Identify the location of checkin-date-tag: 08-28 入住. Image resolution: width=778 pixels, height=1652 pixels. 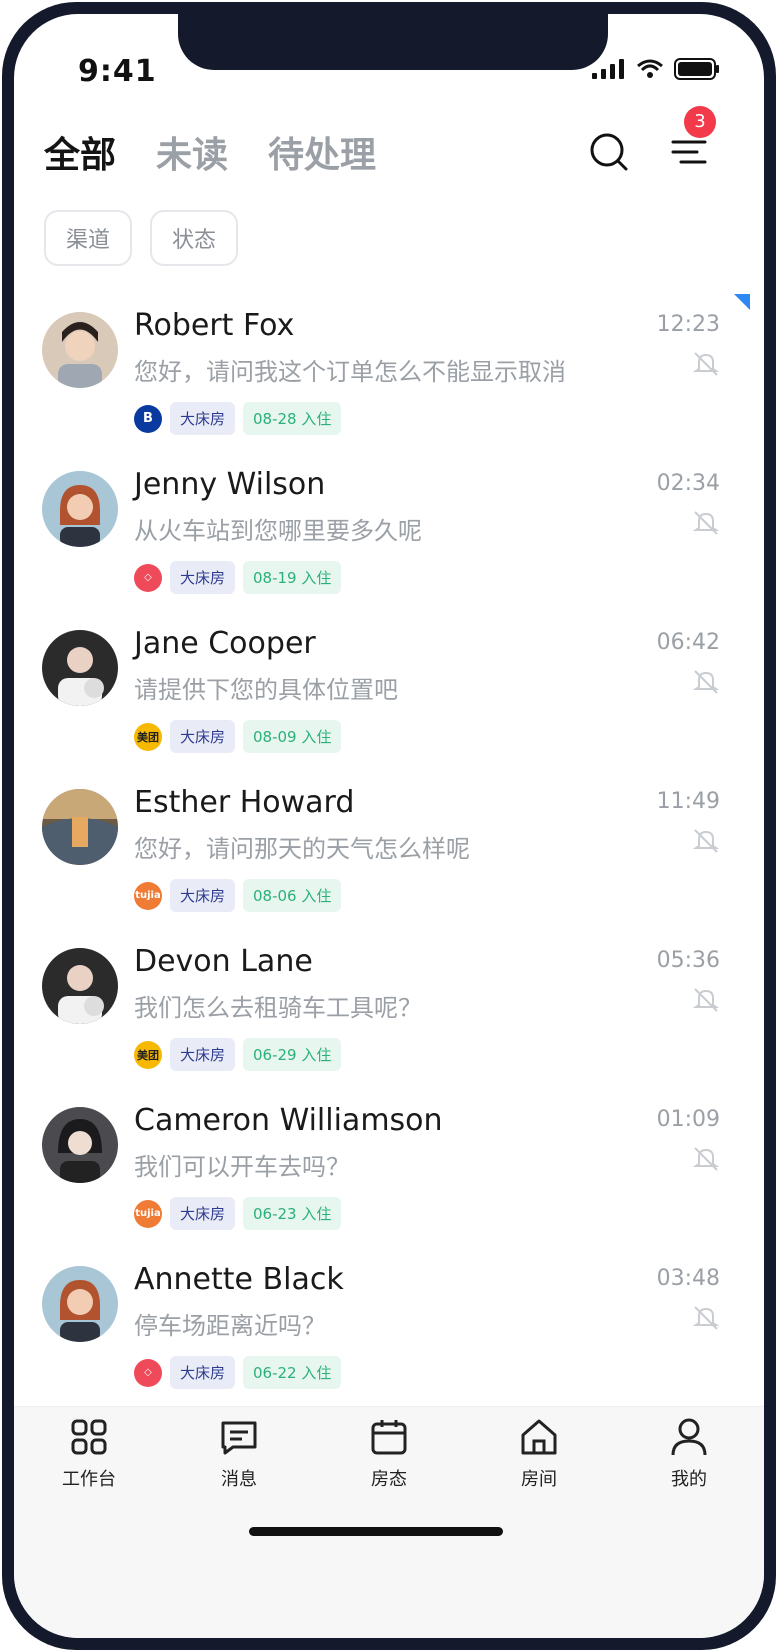
(292, 418).